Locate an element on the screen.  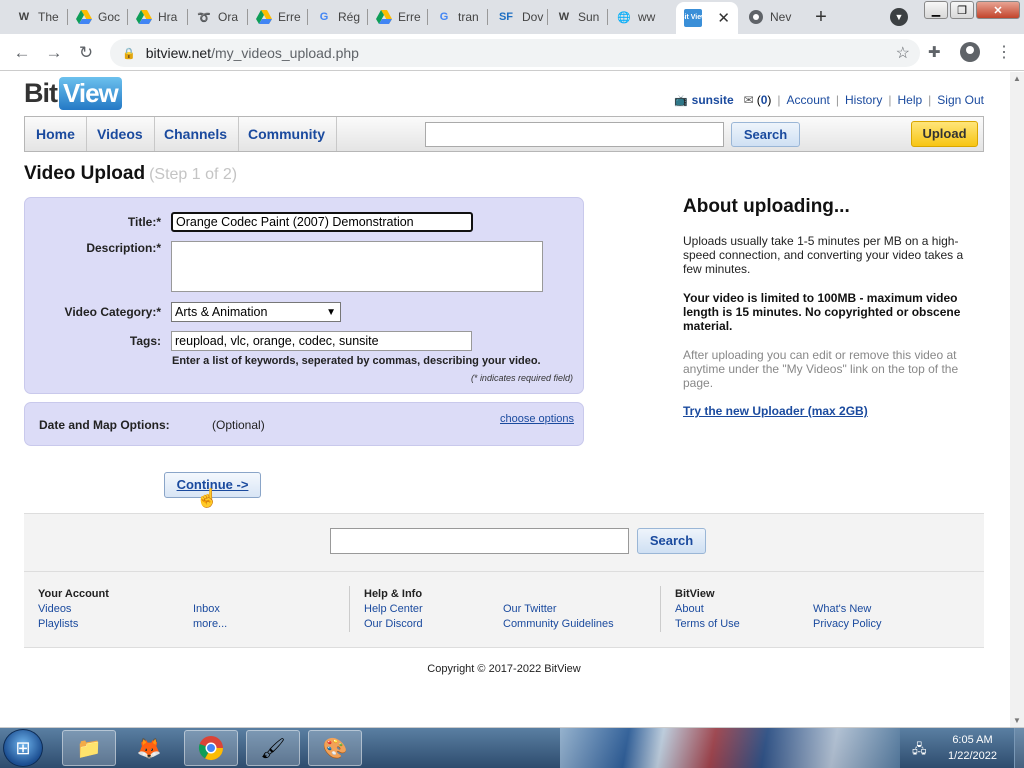
google-drive-icon is located at coordinates (144, 17).